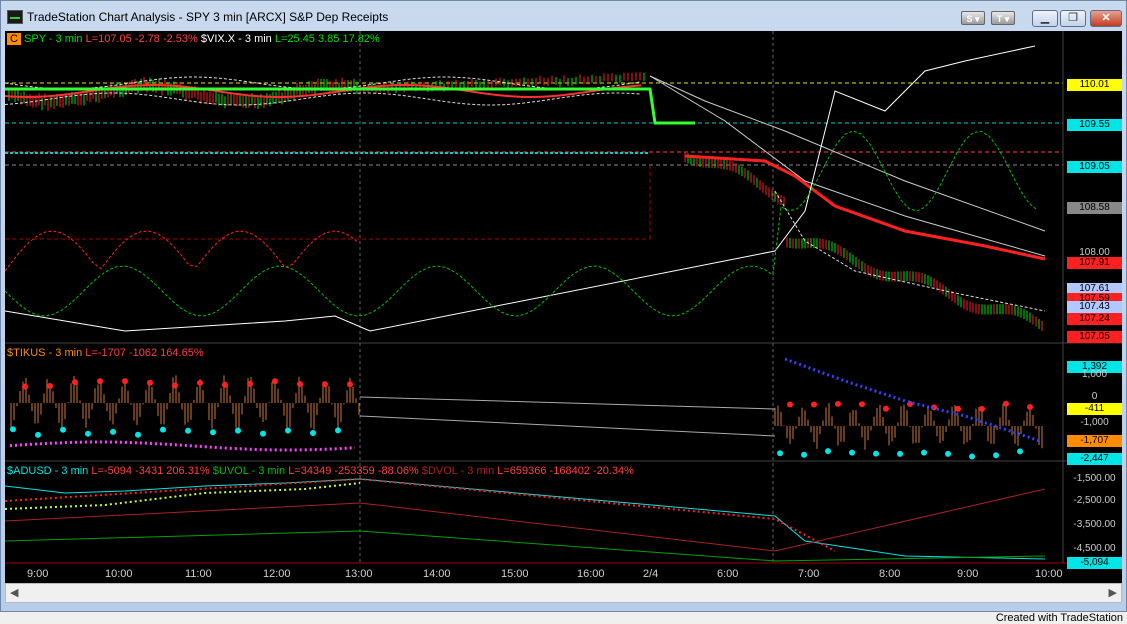  I want to click on adusd-label: $ADUSD - 3 min, so click(48, 471).